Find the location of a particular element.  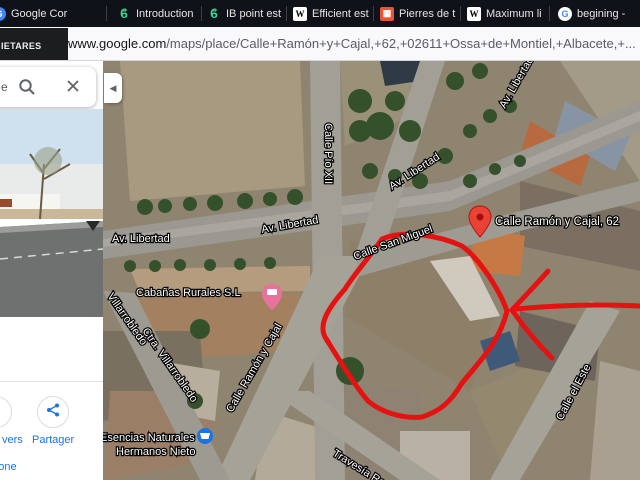

map-label-poi: Cabañas Rurales S.L is located at coordinates (188, 293).